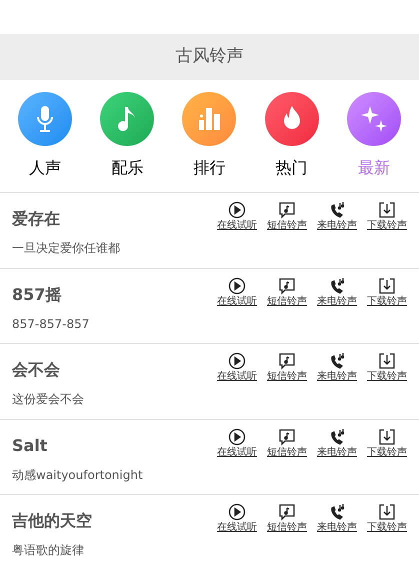 This screenshot has height=564, width=419. I want to click on song-title: 爱存在, so click(112, 219).